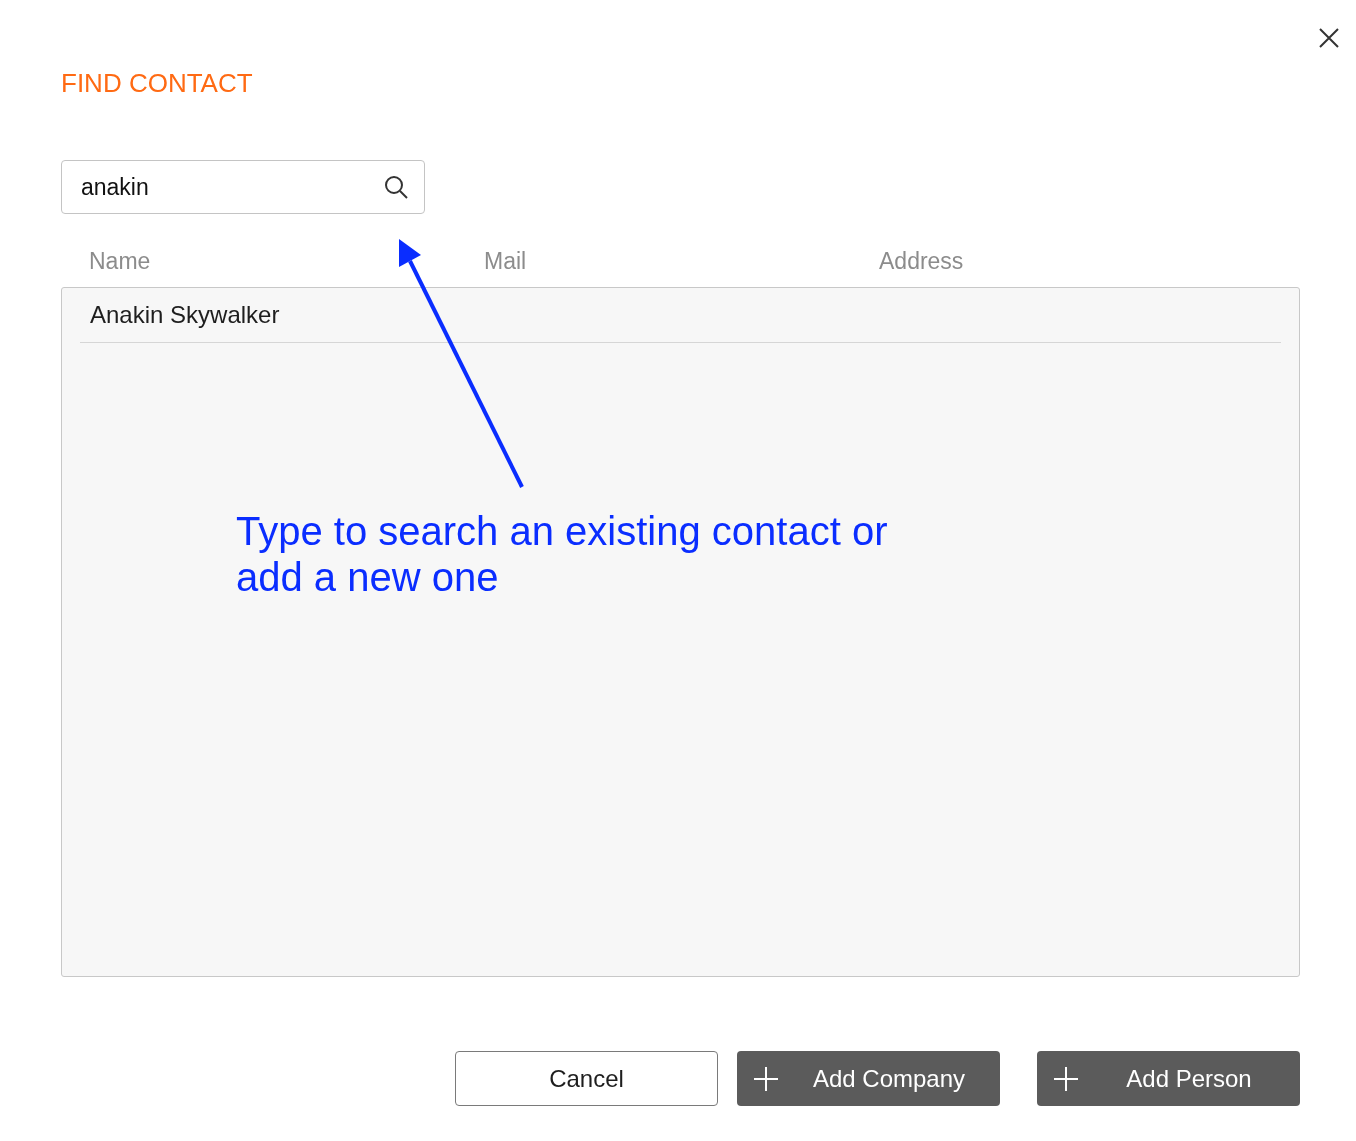 The height and width of the screenshot is (1141, 1356). I want to click on dialog-title: FIND CONTACT, so click(157, 83).